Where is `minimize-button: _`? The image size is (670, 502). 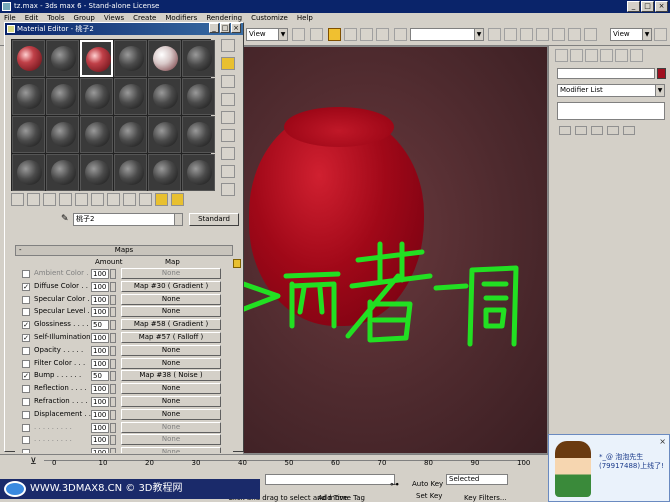
minimize-button: _ is located at coordinates (633, 6).